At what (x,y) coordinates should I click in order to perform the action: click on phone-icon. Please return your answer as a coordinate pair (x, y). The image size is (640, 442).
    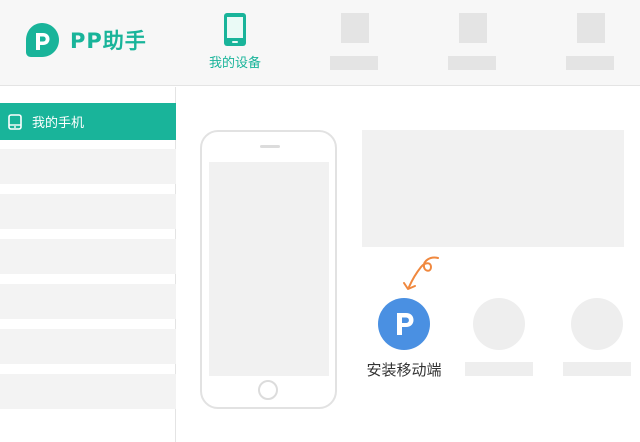
    Looking at the image, I should click on (235, 29).